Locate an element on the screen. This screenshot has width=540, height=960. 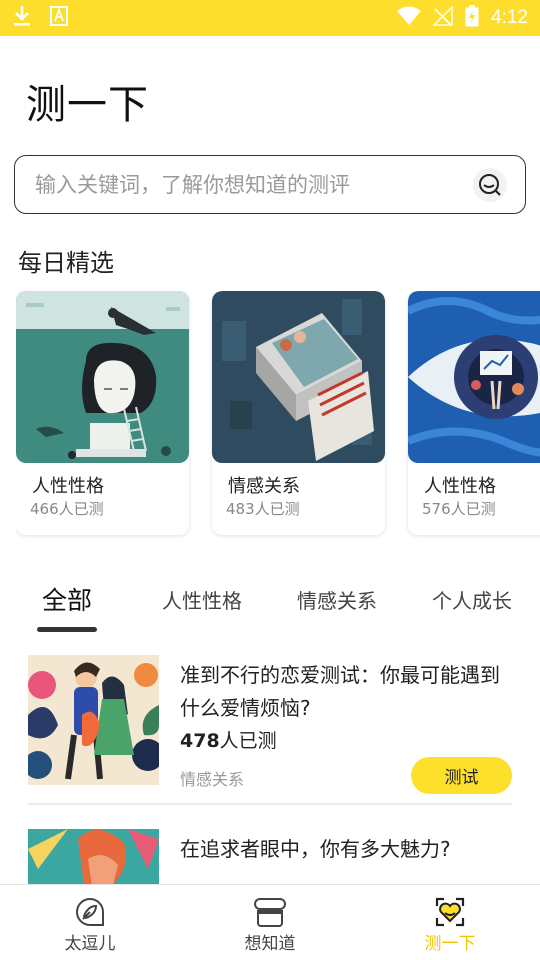
daily-card: 人性性格 466人已测 is located at coordinates (102, 413).